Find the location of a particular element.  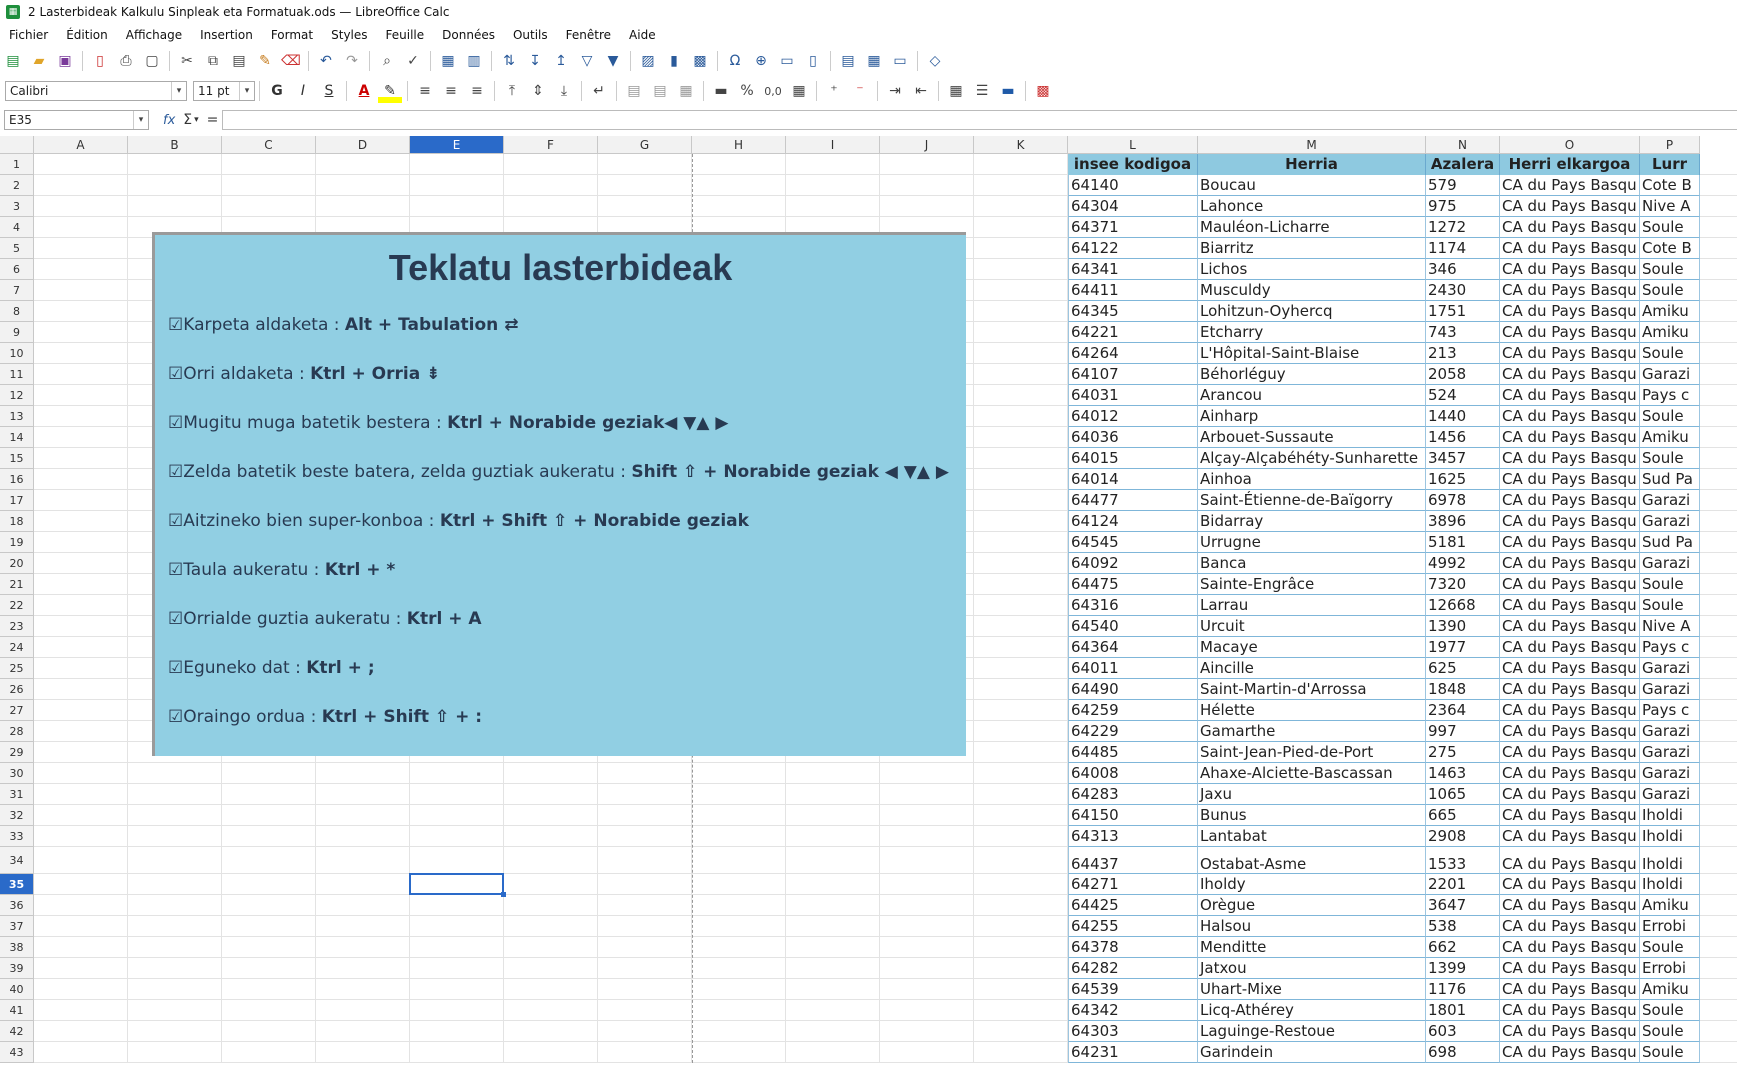

menu-item: Affichage is located at coordinates (154, 35).